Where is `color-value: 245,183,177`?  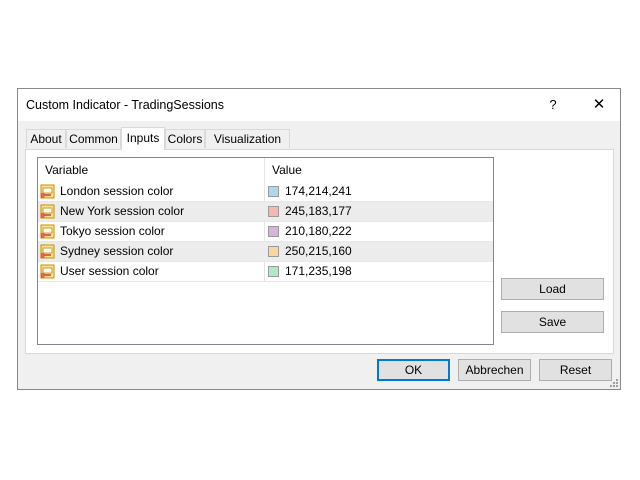 color-value: 245,183,177 is located at coordinates (318, 211).